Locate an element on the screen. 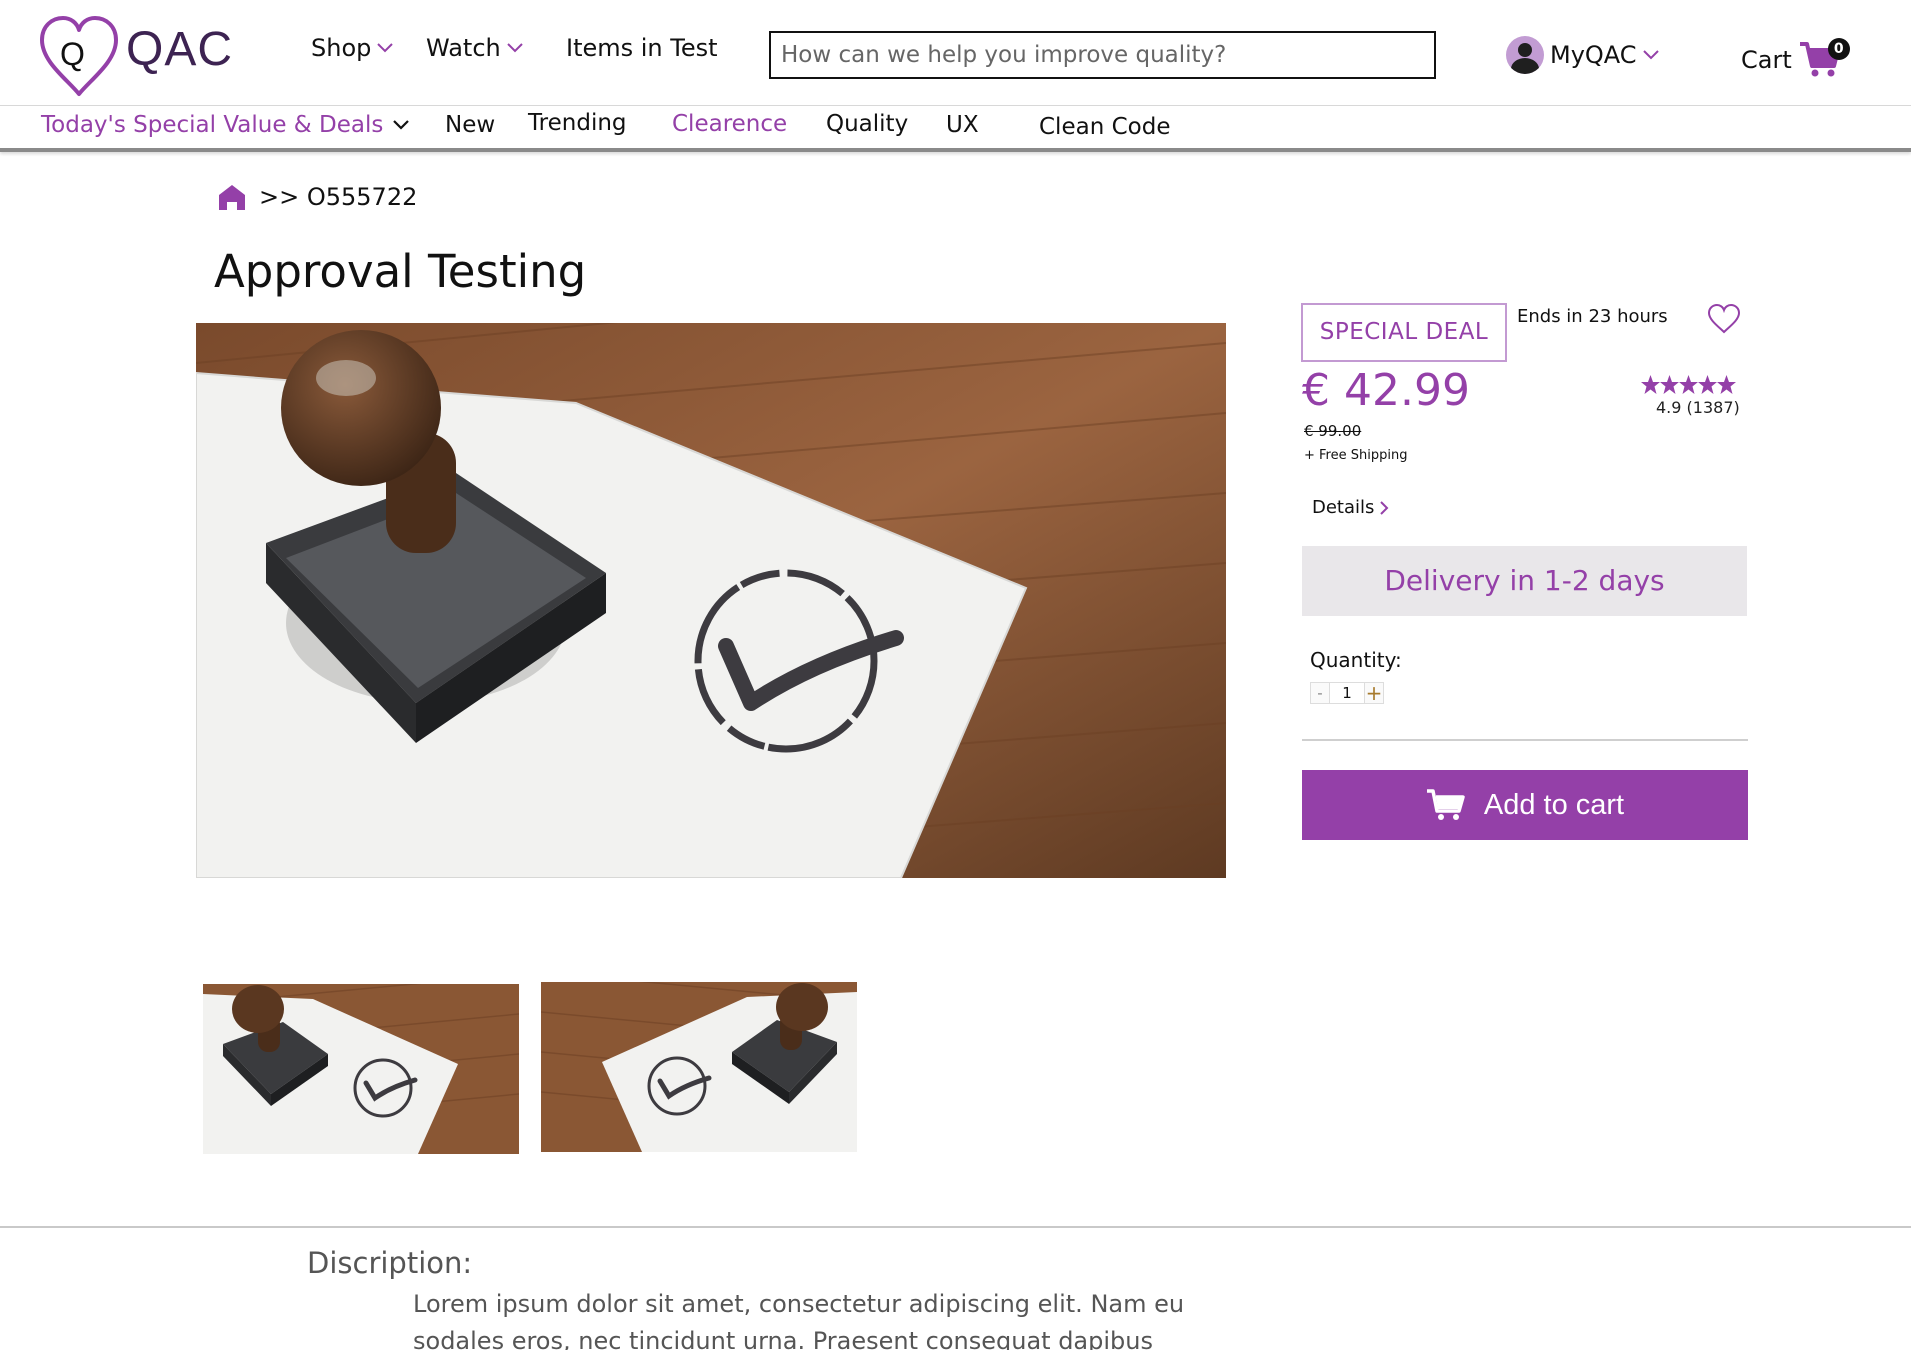 The height and width of the screenshot is (1350, 1911). shipping-note: + Free Shipping is located at coordinates (1356, 455).